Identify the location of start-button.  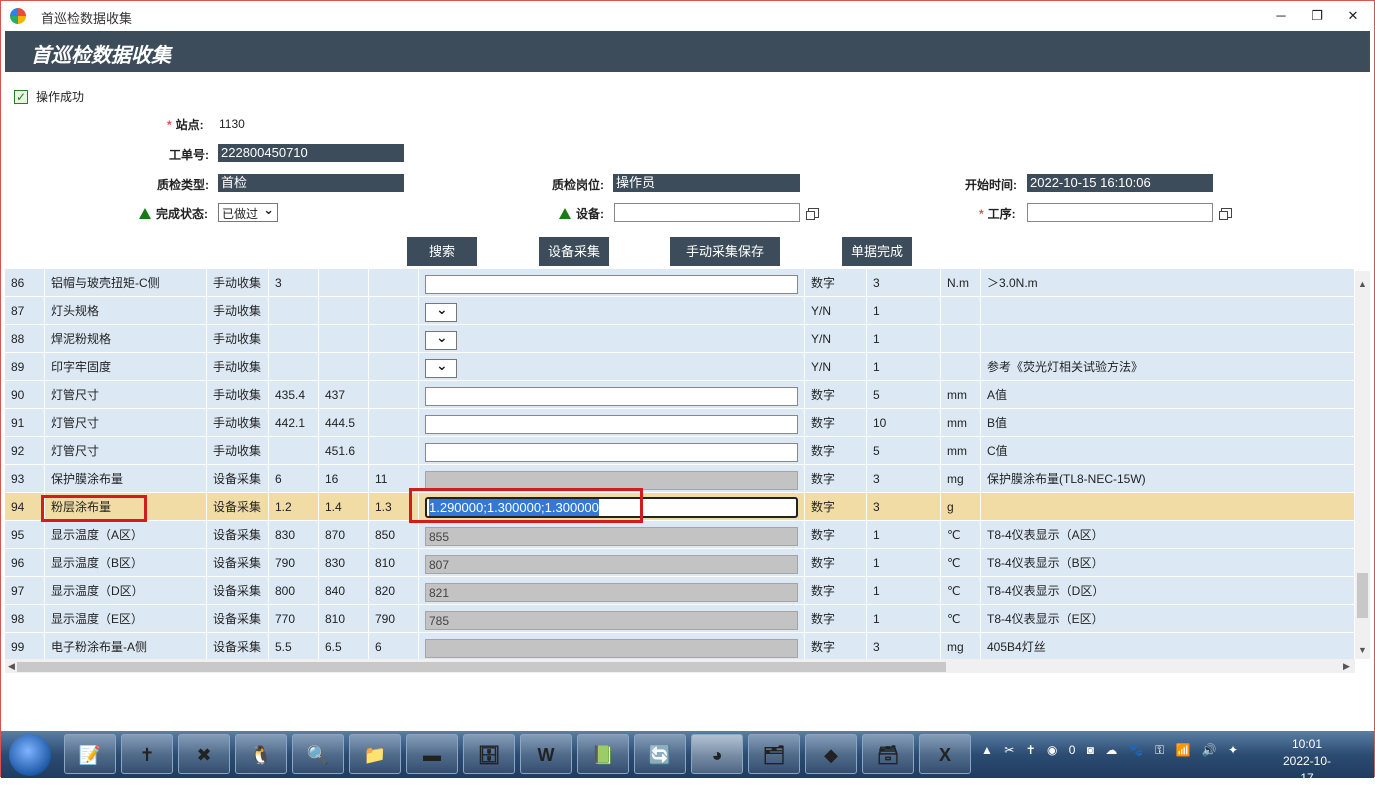
(30, 755).